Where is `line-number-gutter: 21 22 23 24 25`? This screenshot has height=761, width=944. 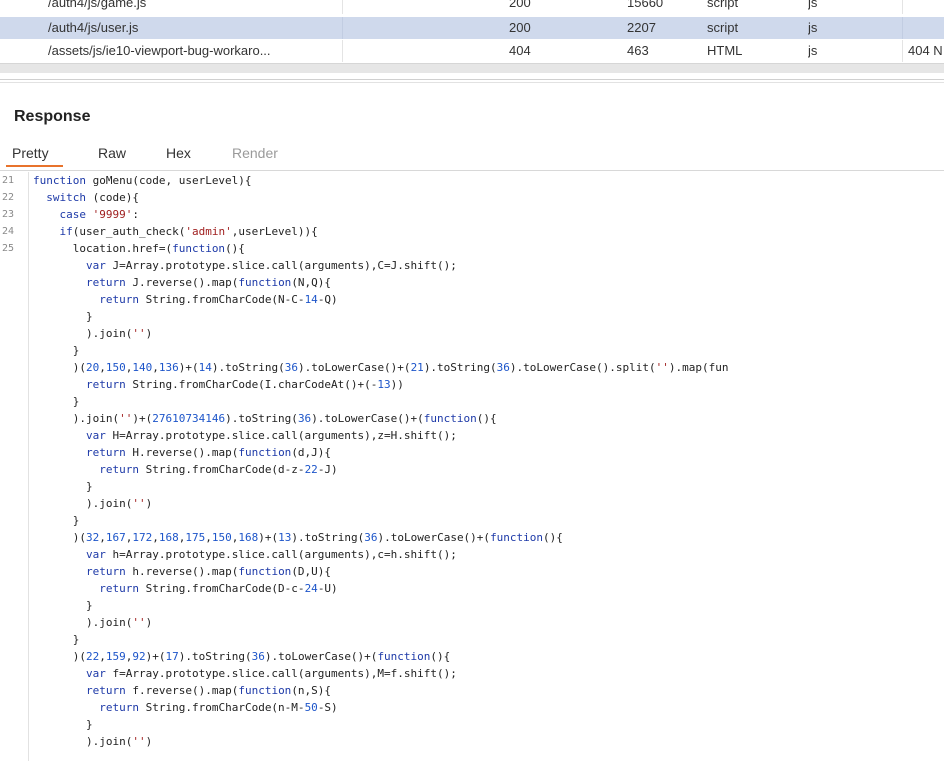
line-number-gutter: 21 22 23 24 25 is located at coordinates (14, 466).